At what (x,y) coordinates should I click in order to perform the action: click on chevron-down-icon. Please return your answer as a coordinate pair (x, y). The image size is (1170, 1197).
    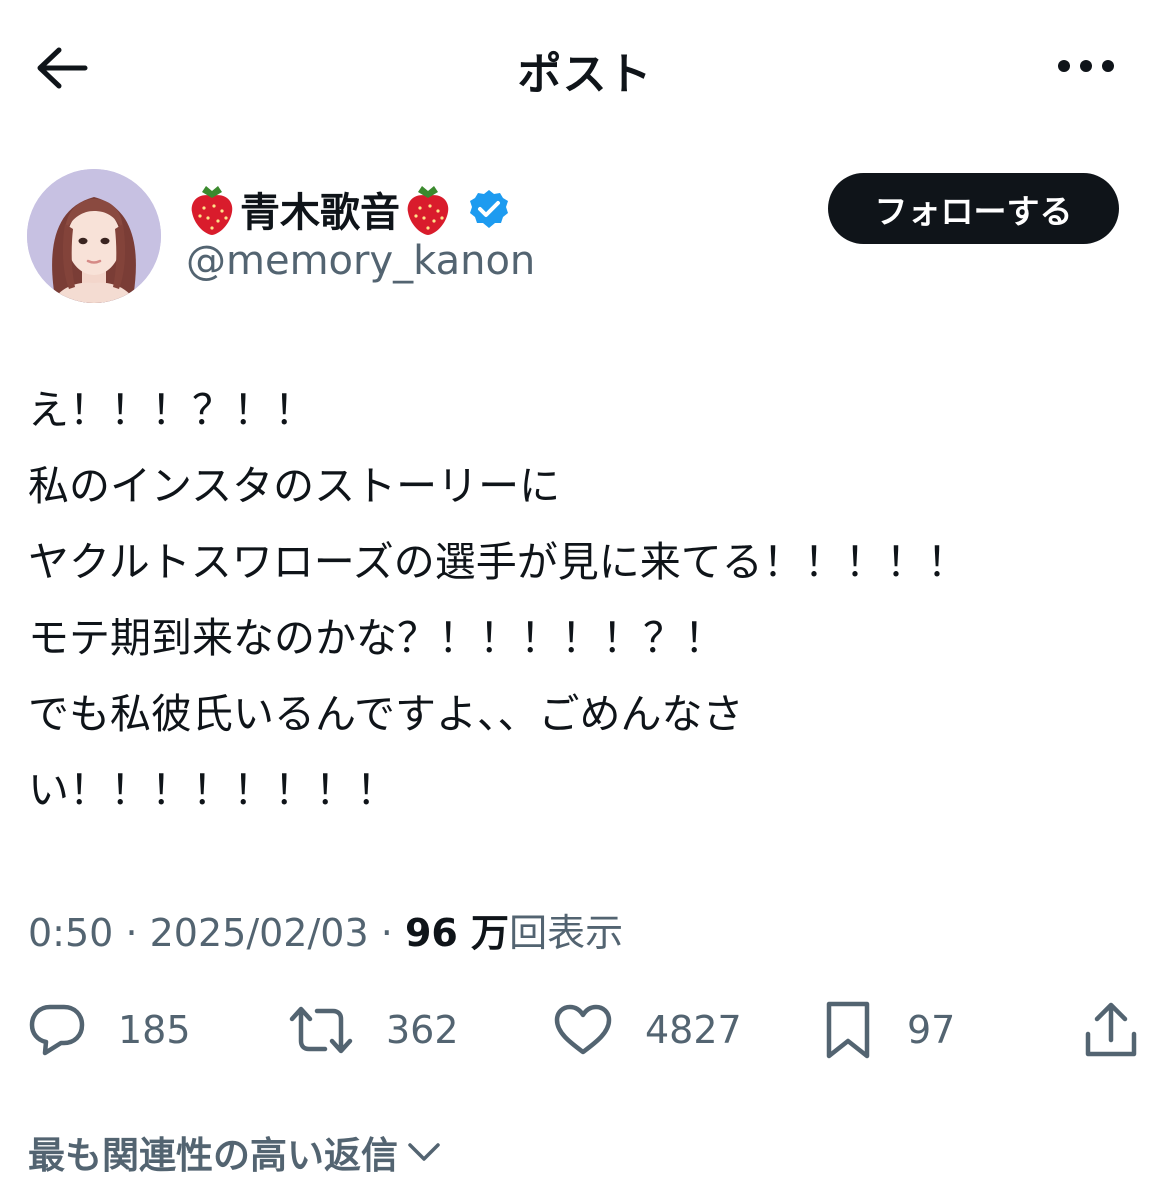
    Looking at the image, I should click on (424, 1152).